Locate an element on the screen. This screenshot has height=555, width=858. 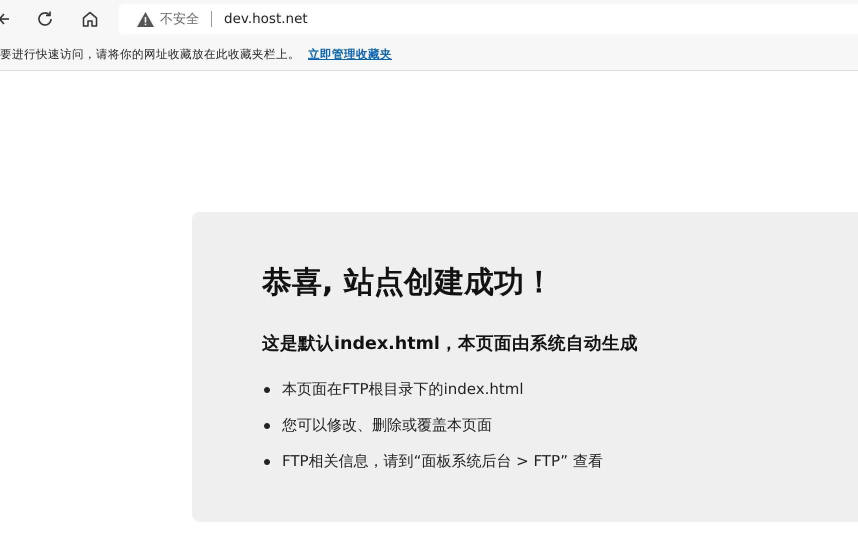
list-item: 本页面在FTP根目录下的index.html is located at coordinates (403, 389).